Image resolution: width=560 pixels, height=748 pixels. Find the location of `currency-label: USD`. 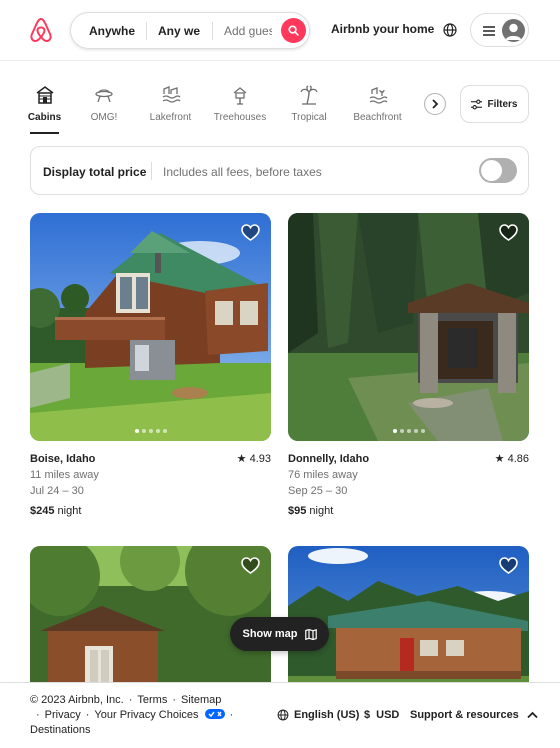

currency-label: USD is located at coordinates (388, 715).